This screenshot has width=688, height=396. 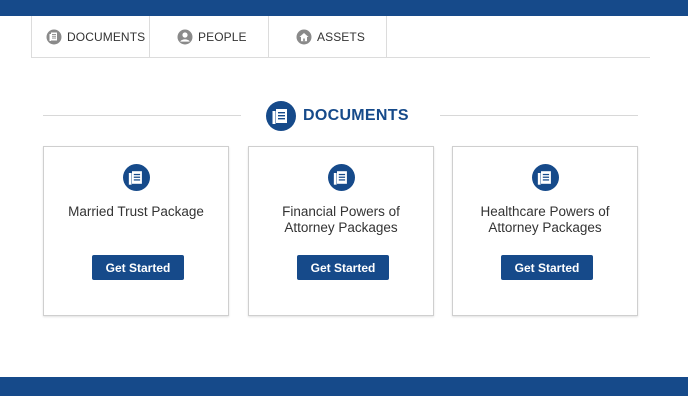 What do you see at coordinates (222, 37) in the screenshot?
I see `tab-label: PEOPLE` at bounding box center [222, 37].